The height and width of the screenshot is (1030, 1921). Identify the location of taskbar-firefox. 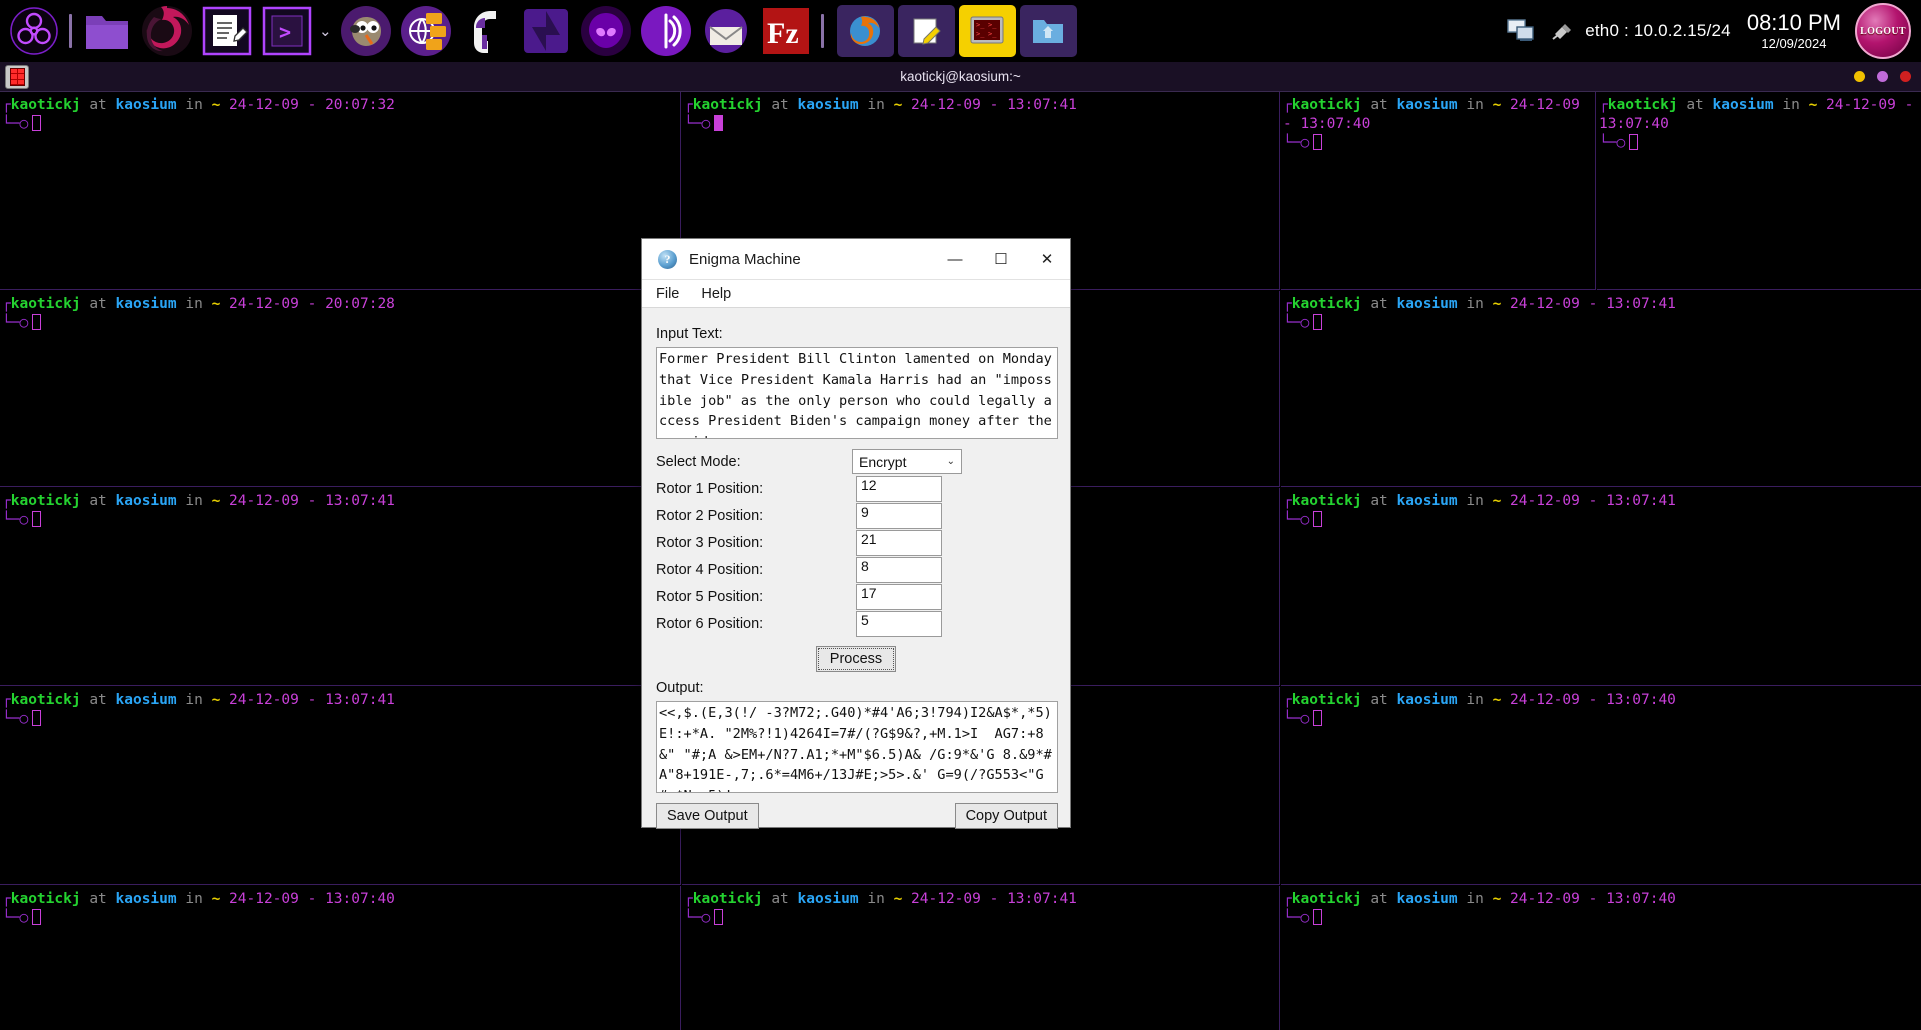
(865, 31).